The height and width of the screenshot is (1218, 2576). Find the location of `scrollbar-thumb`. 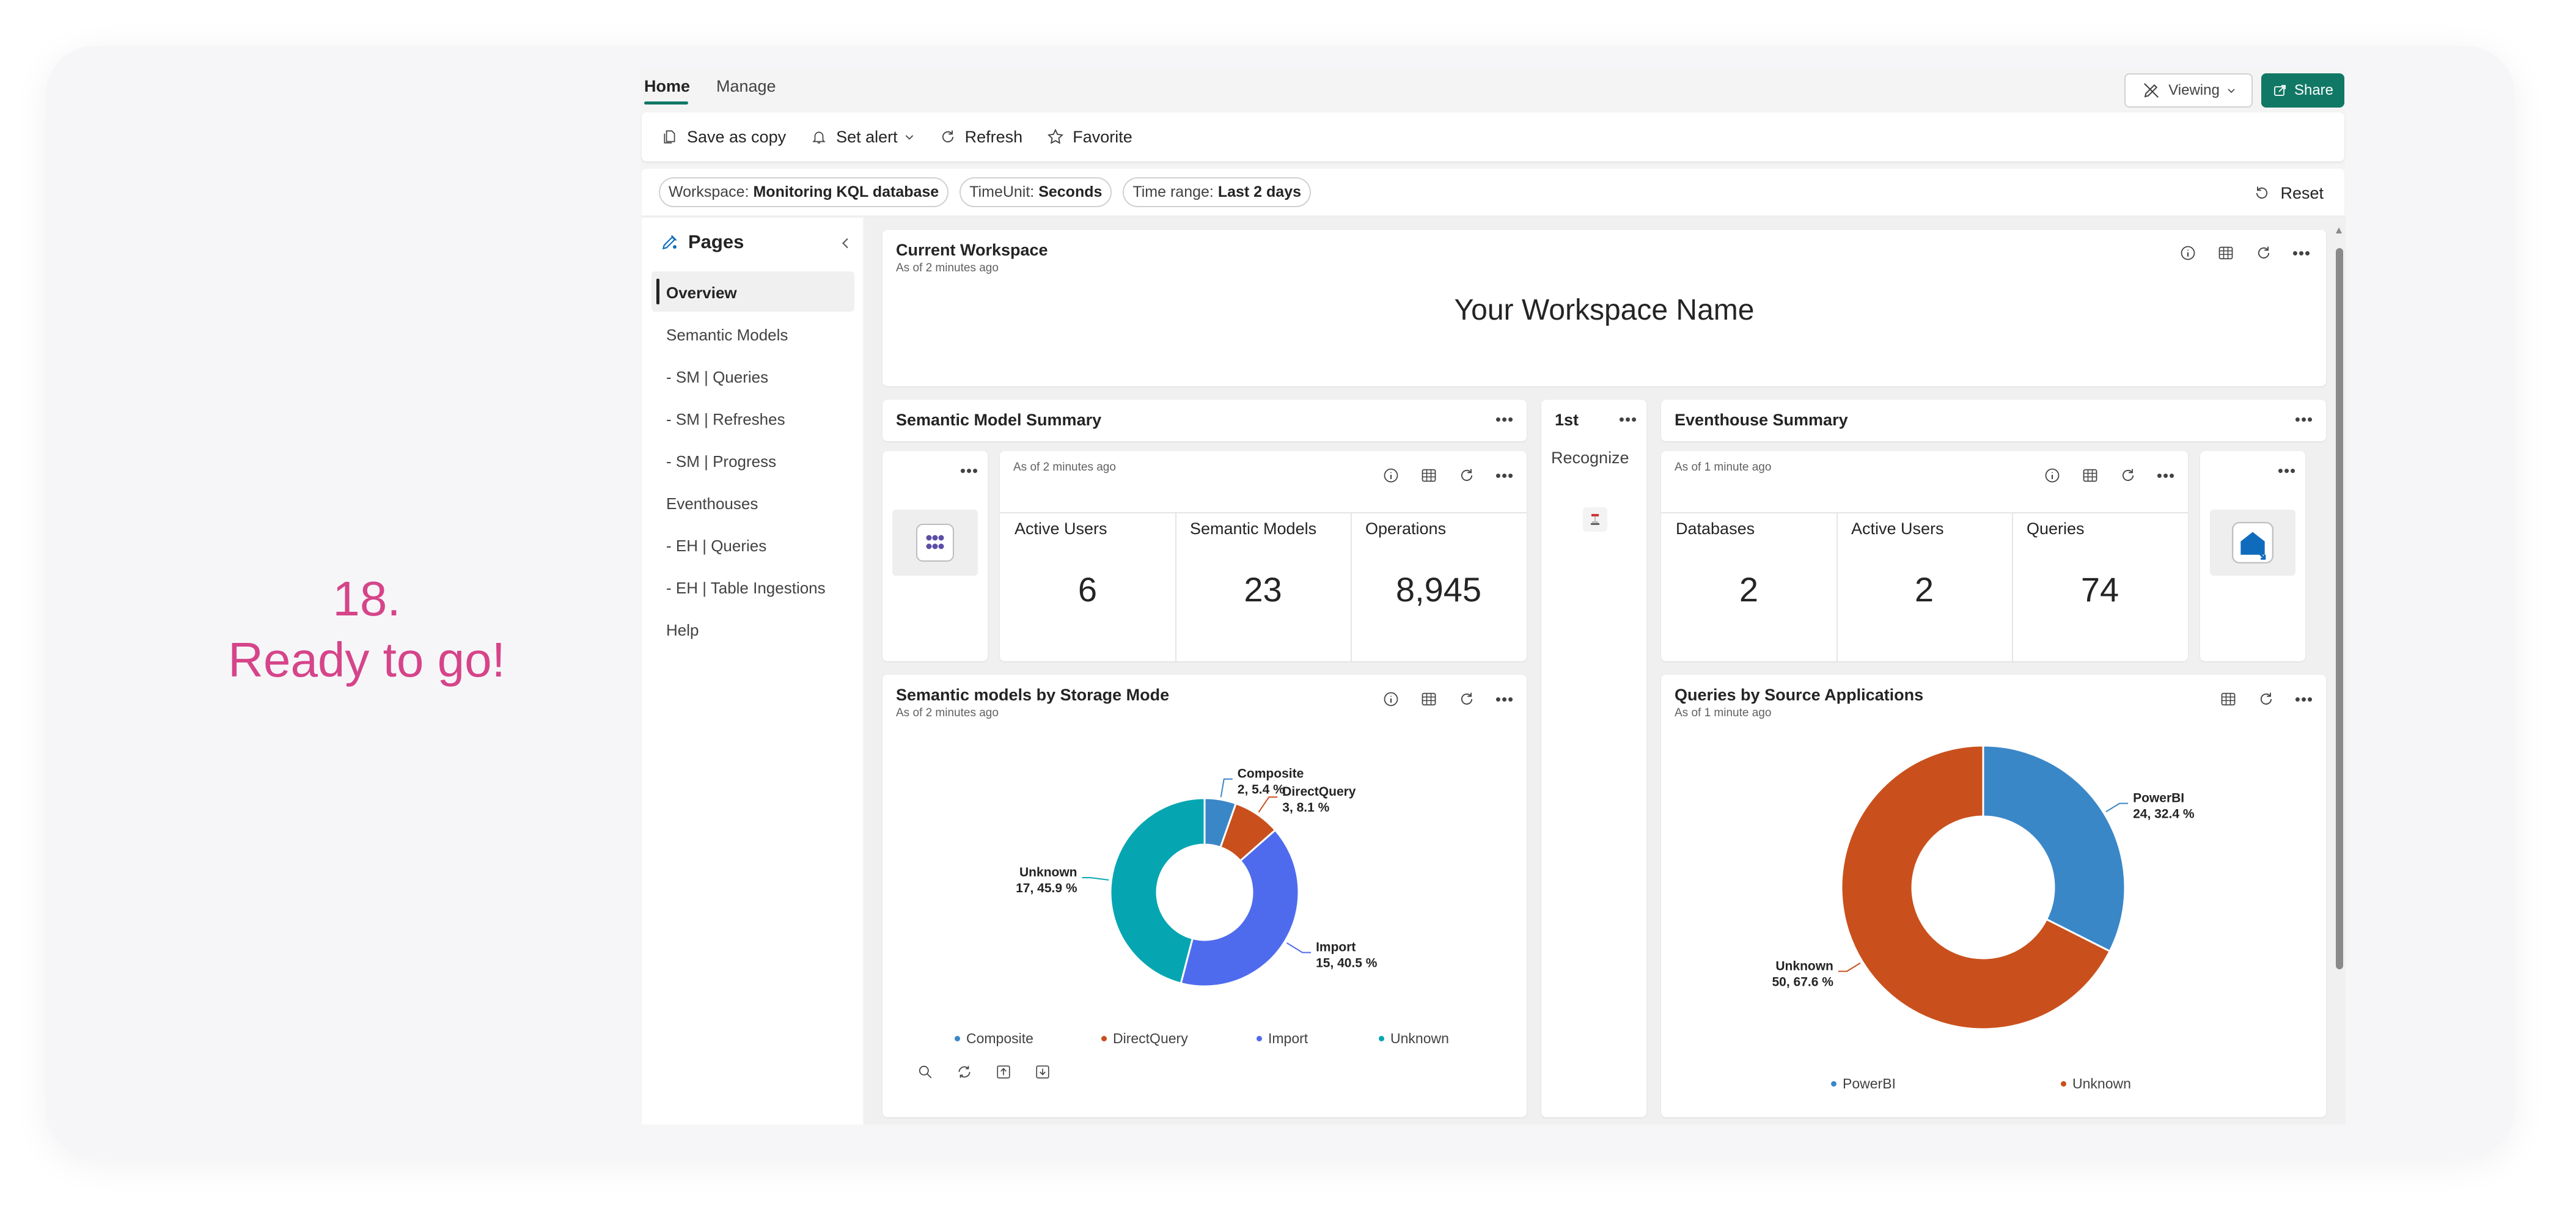

scrollbar-thumb is located at coordinates (2339, 608).